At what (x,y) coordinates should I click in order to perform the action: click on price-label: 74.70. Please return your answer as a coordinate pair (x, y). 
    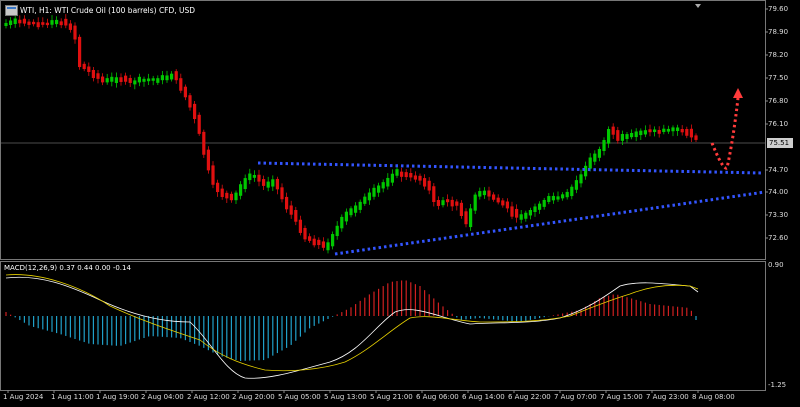
    Looking at the image, I should click on (778, 170).